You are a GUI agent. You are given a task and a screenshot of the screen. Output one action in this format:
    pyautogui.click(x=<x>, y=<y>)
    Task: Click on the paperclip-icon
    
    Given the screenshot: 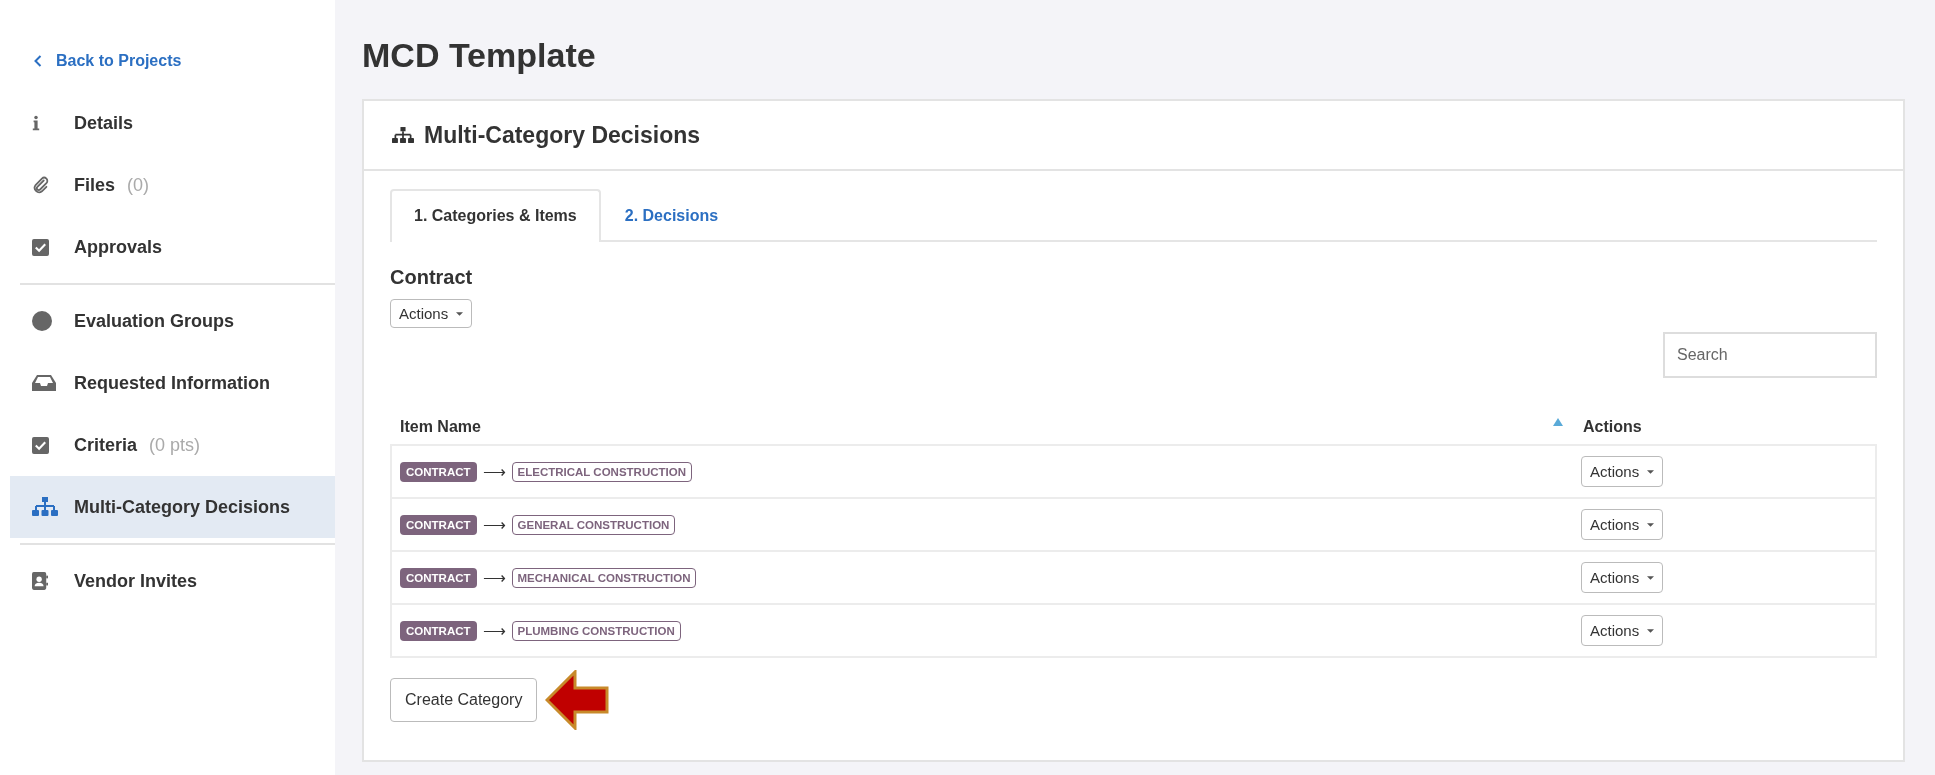 What is the action you would take?
    pyautogui.click(x=41, y=185)
    